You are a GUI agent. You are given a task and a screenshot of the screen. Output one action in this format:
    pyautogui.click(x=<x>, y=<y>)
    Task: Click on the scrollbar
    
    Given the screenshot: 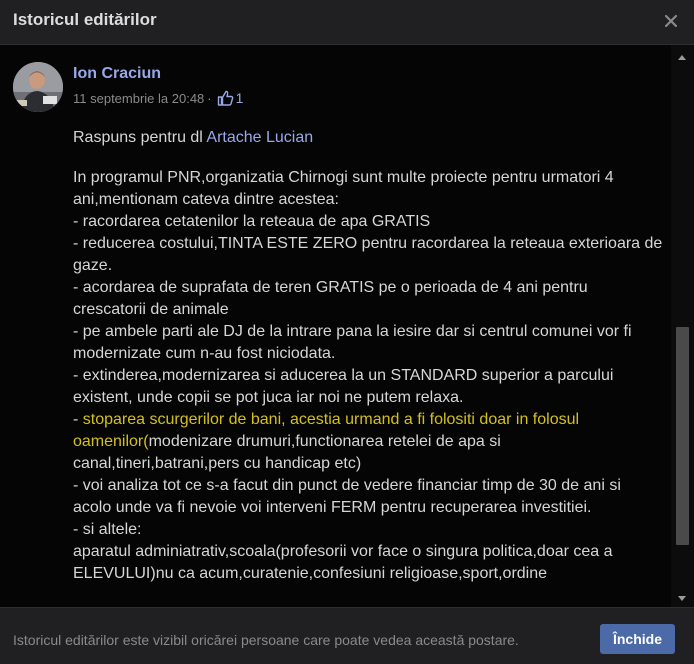 What is the action you would take?
    pyautogui.click(x=682, y=326)
    